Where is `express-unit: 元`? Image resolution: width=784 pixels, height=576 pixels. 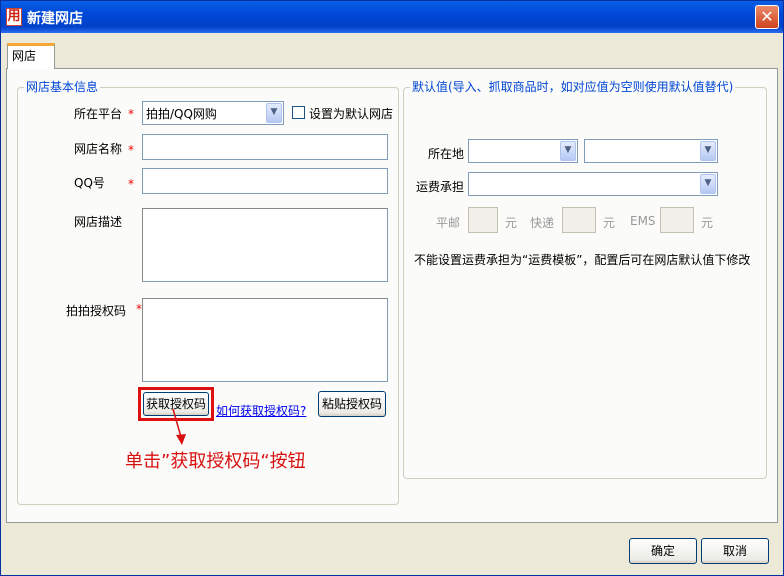 express-unit: 元 is located at coordinates (609, 223).